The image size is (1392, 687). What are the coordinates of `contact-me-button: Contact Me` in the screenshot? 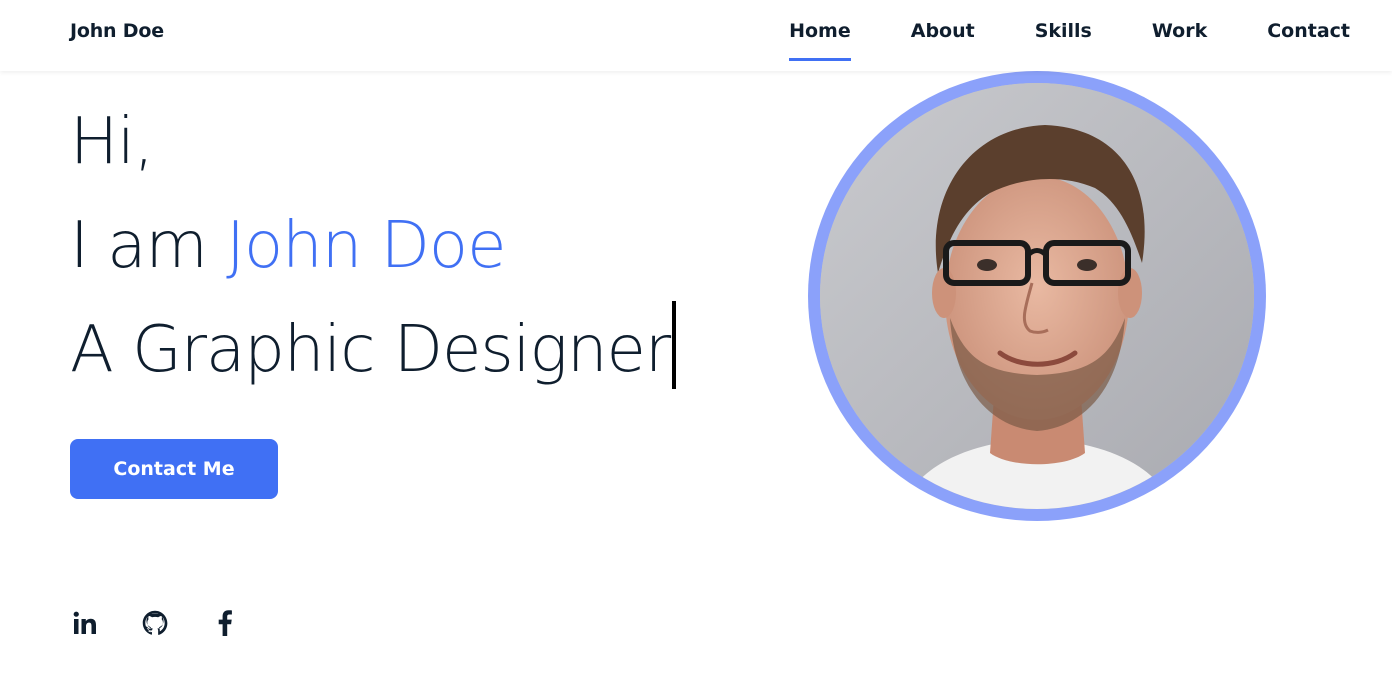 It's located at (174, 469).